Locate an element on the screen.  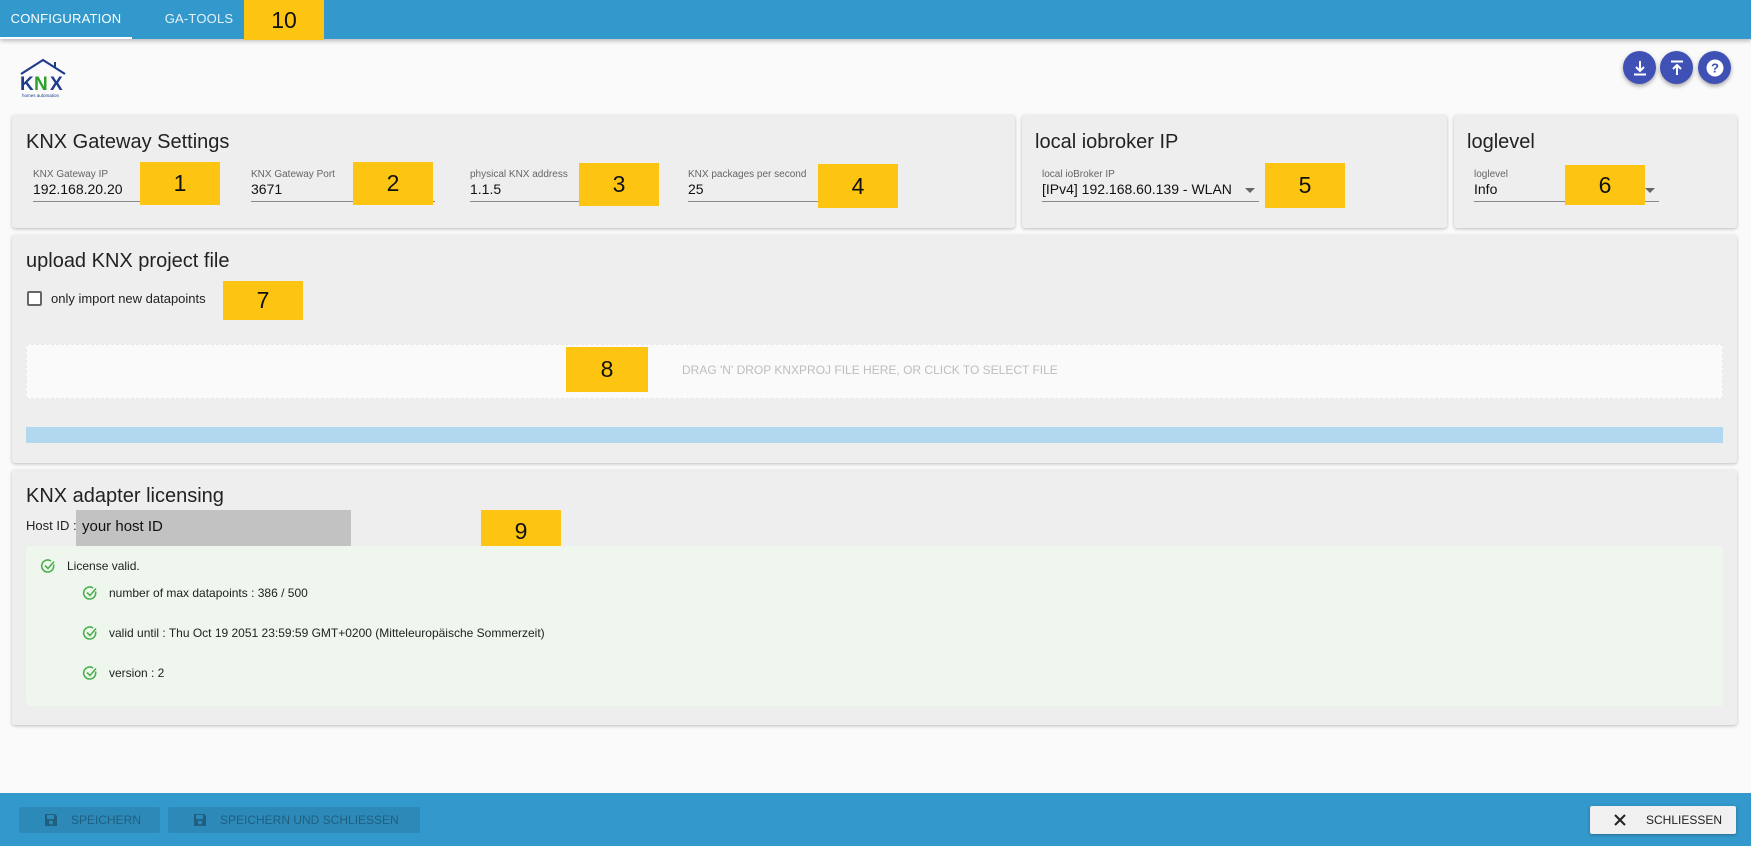
gateway-port-label: KNX Gateway Port is located at coordinates (293, 174).